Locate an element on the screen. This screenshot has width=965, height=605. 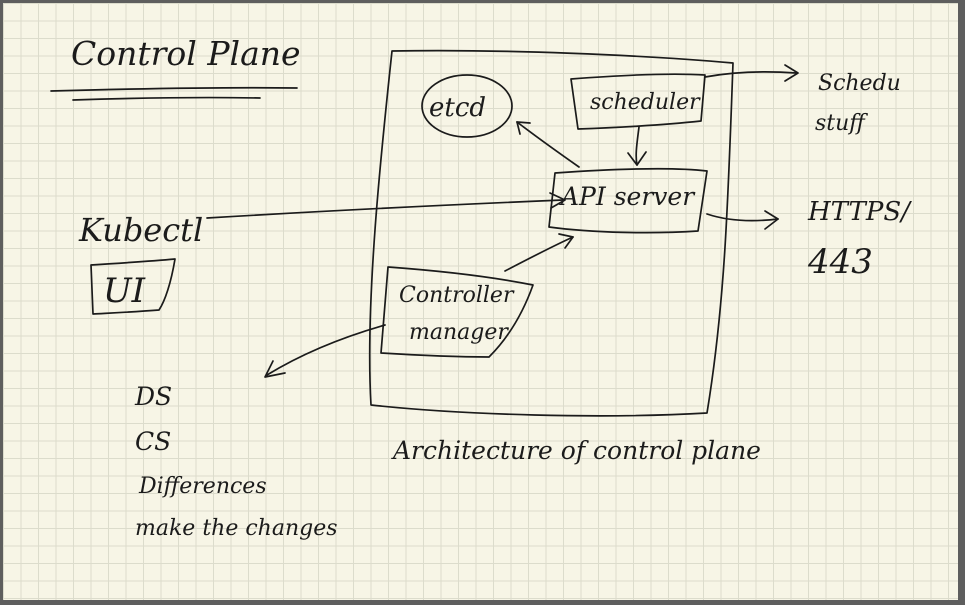
note-item-3: Differences is located at coordinates (202, 486).